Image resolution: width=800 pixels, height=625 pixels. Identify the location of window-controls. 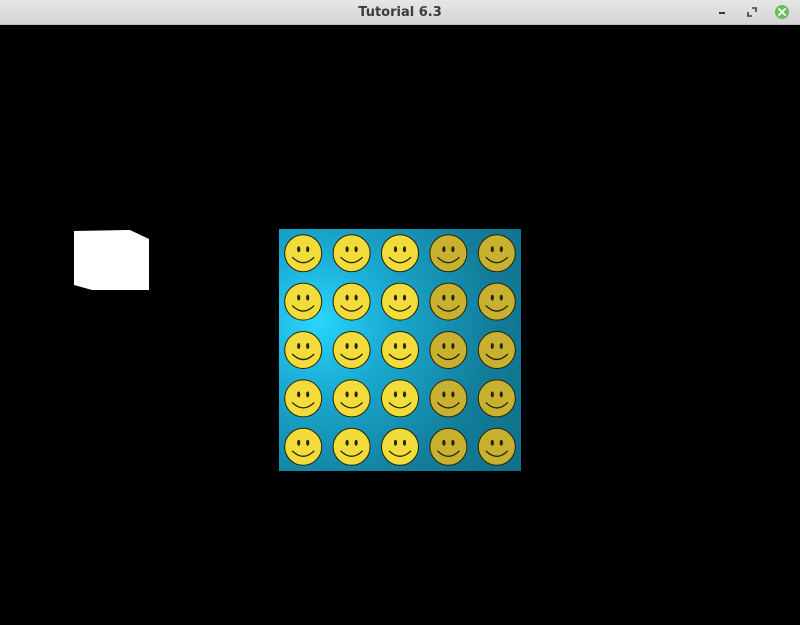
(752, 12).